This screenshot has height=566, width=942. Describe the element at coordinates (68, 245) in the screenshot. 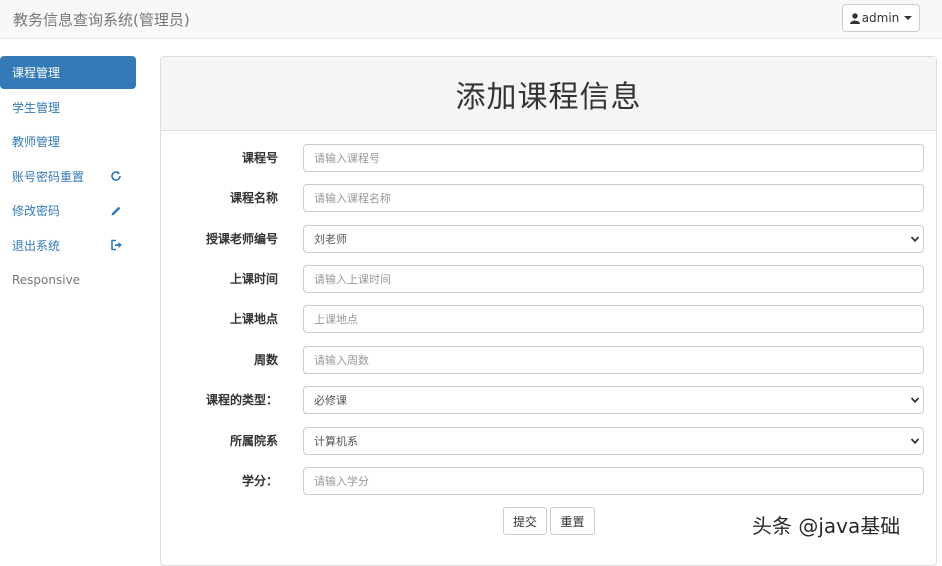

I see `sidebar-item-logout: 退出系统` at that location.